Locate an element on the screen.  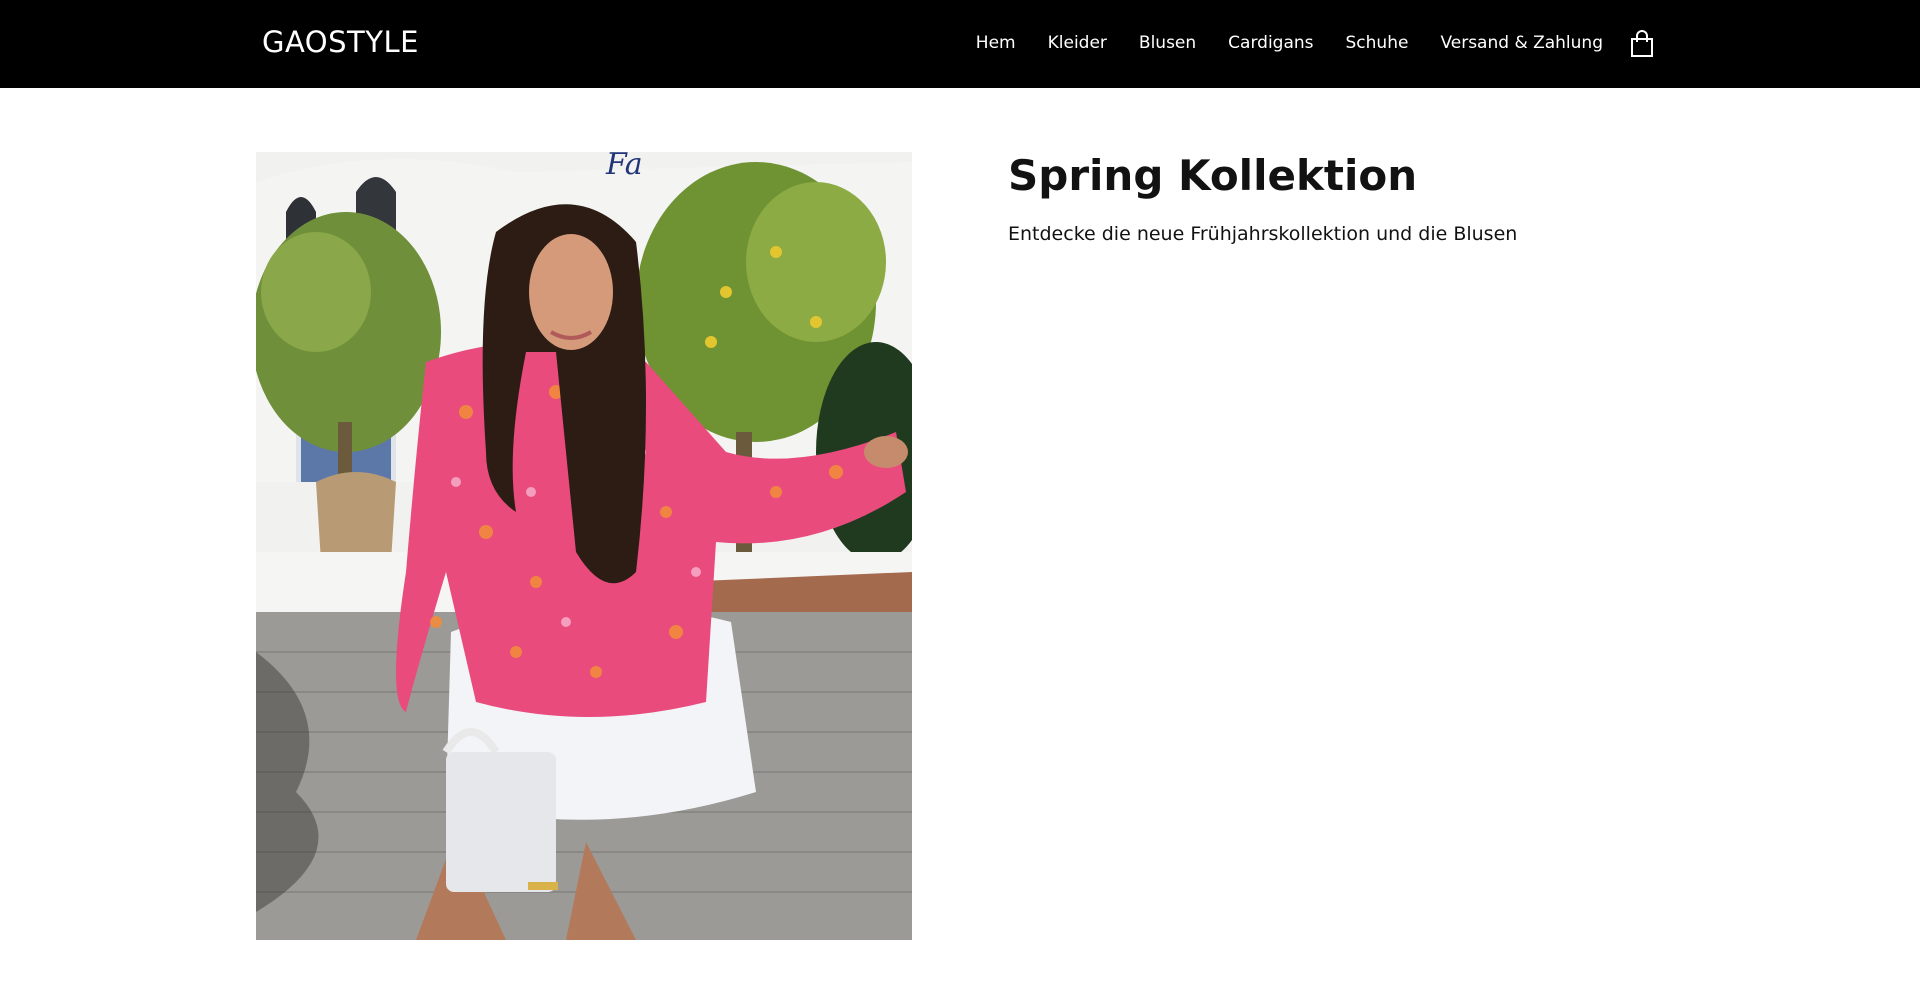
hero-title: Spring Kollektion is located at coordinates (1213, 175).